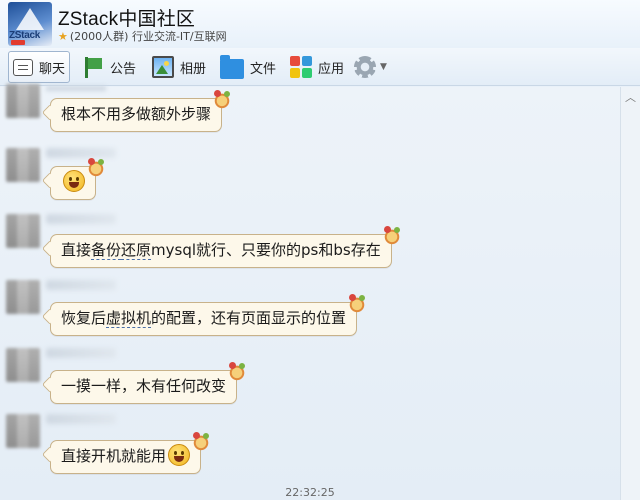  What do you see at coordinates (365, 67) in the screenshot?
I see `gear-icon` at bounding box center [365, 67].